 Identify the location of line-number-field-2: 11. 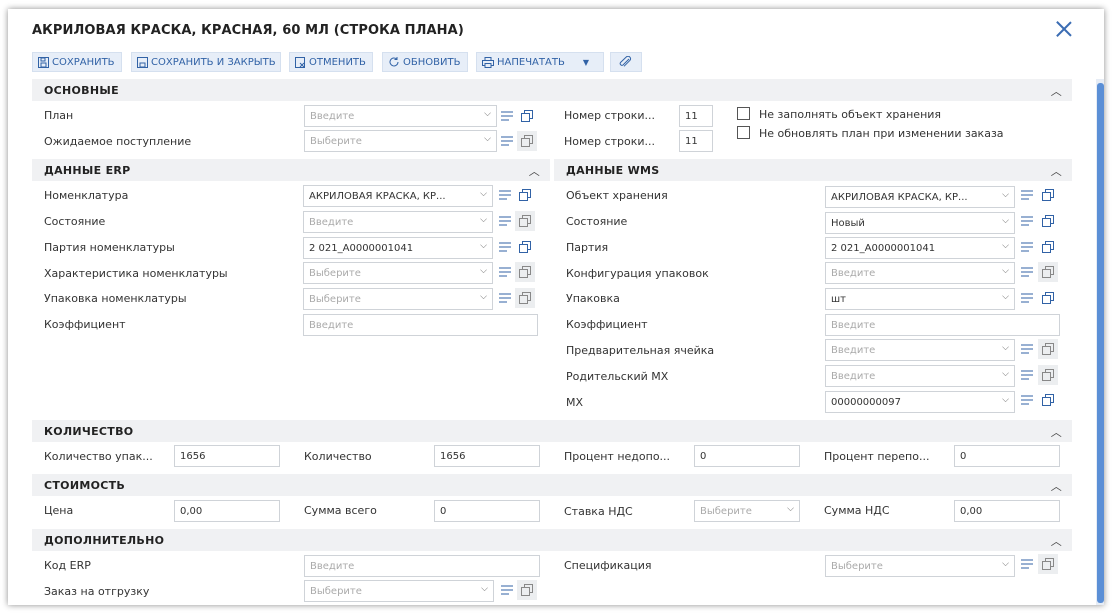
(696, 141).